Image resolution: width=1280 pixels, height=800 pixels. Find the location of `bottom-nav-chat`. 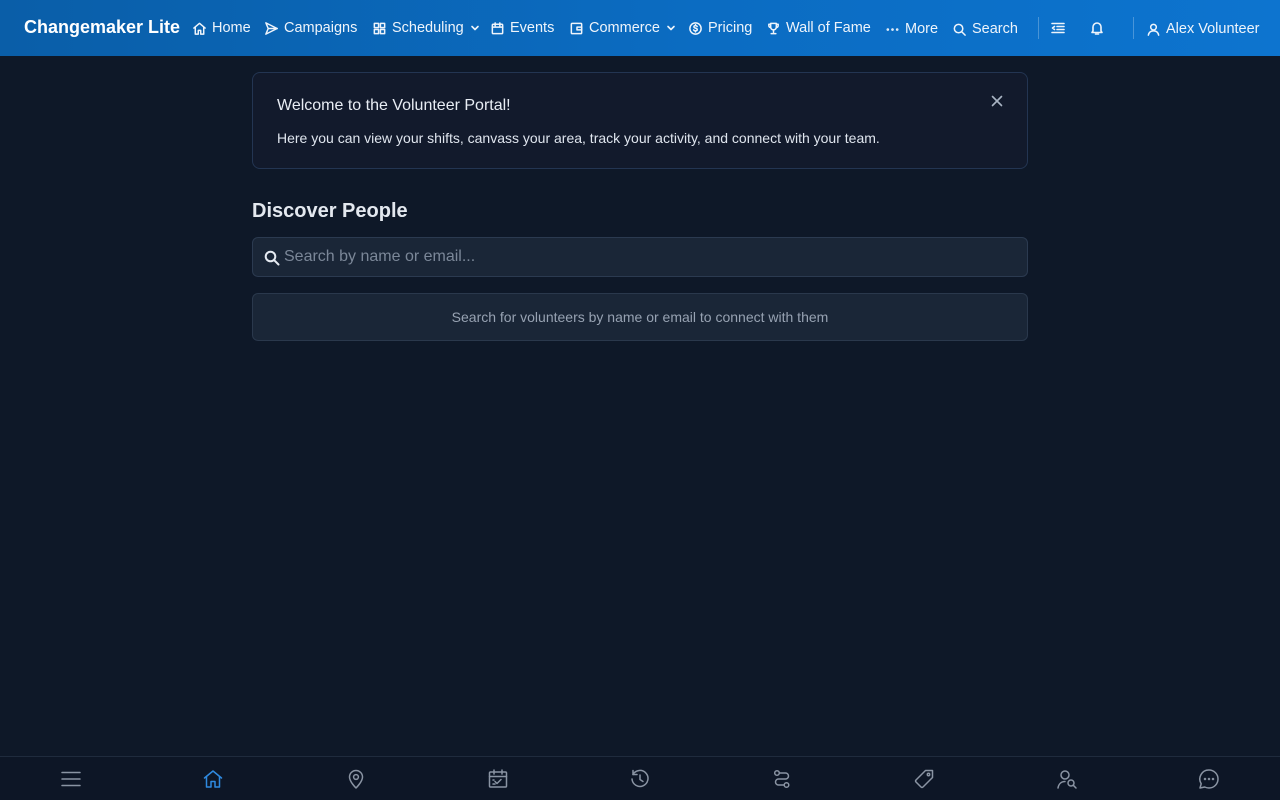

bottom-nav-chat is located at coordinates (1209, 779).